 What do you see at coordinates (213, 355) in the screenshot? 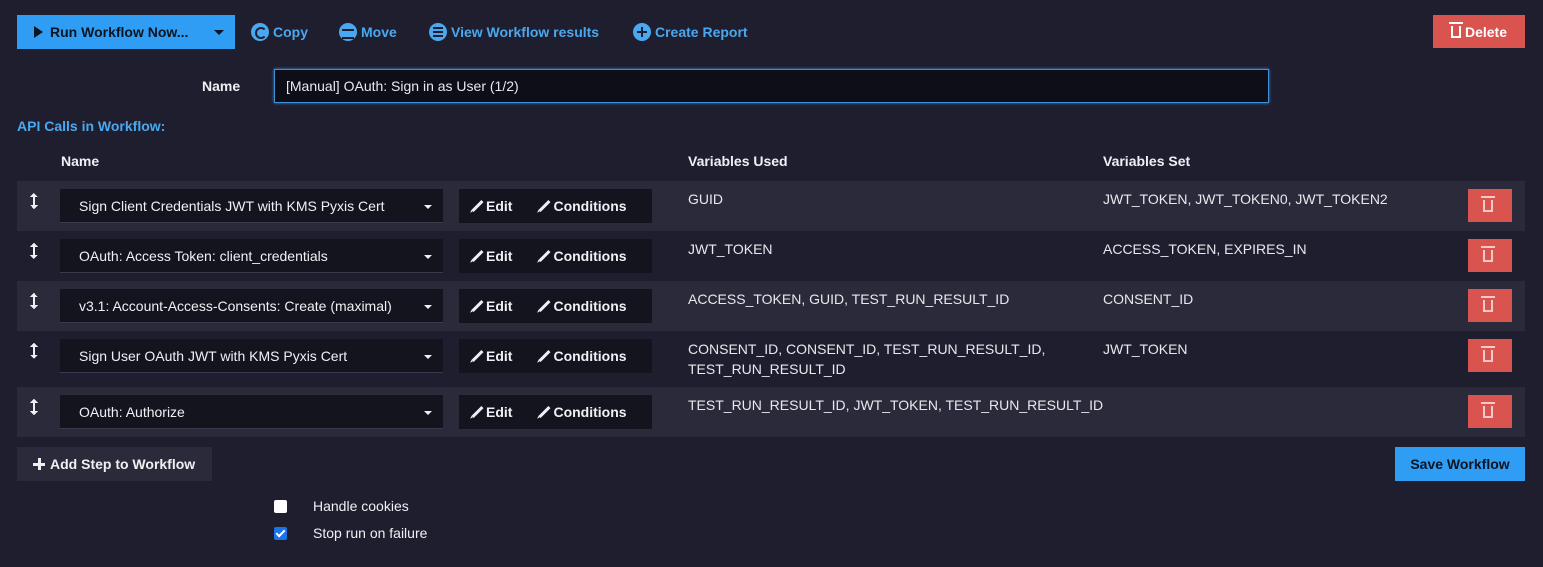
I see `api-call-name: Sign User OAuth JWT with KMS Pyxis Cert` at bounding box center [213, 355].